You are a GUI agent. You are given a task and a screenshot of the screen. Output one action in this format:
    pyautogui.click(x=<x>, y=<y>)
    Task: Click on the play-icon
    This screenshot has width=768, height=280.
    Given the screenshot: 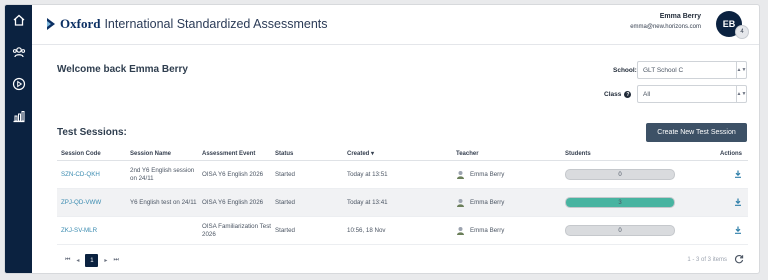 What is the action you would take?
    pyautogui.click(x=18, y=84)
    